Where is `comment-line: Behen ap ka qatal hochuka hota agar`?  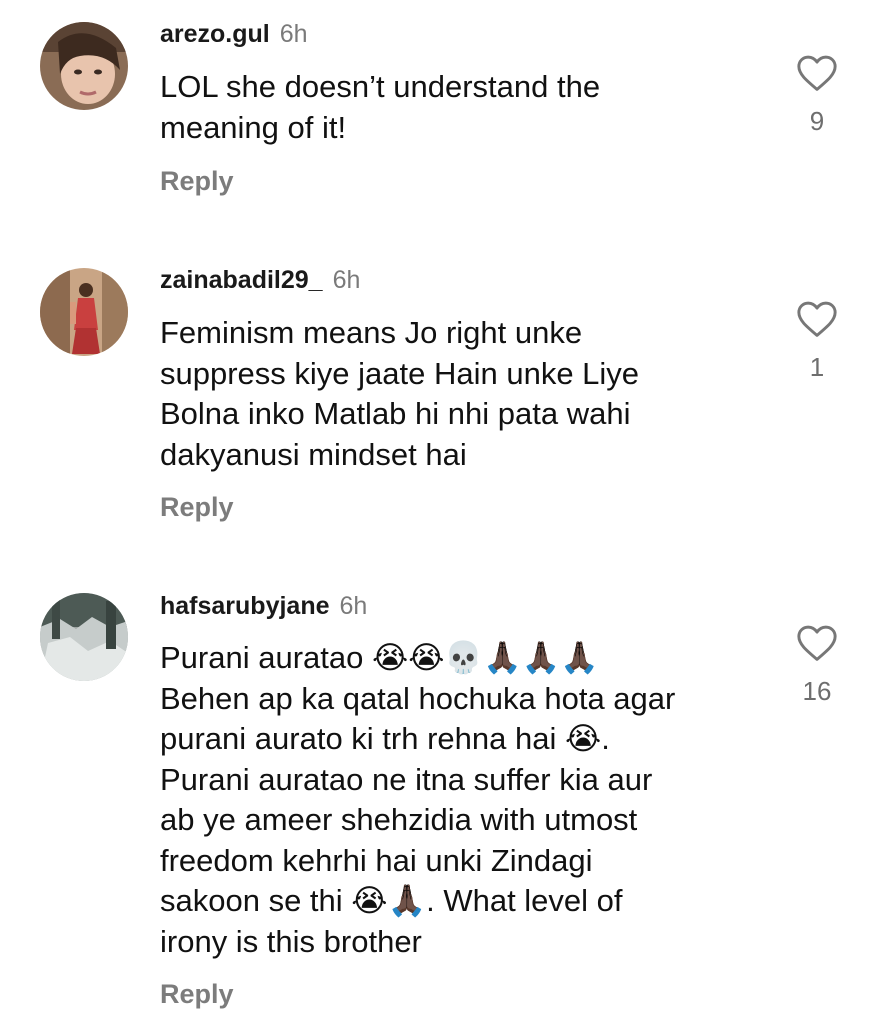 comment-line: Behen ap ka qatal hochuka hota agar is located at coordinates (418, 698).